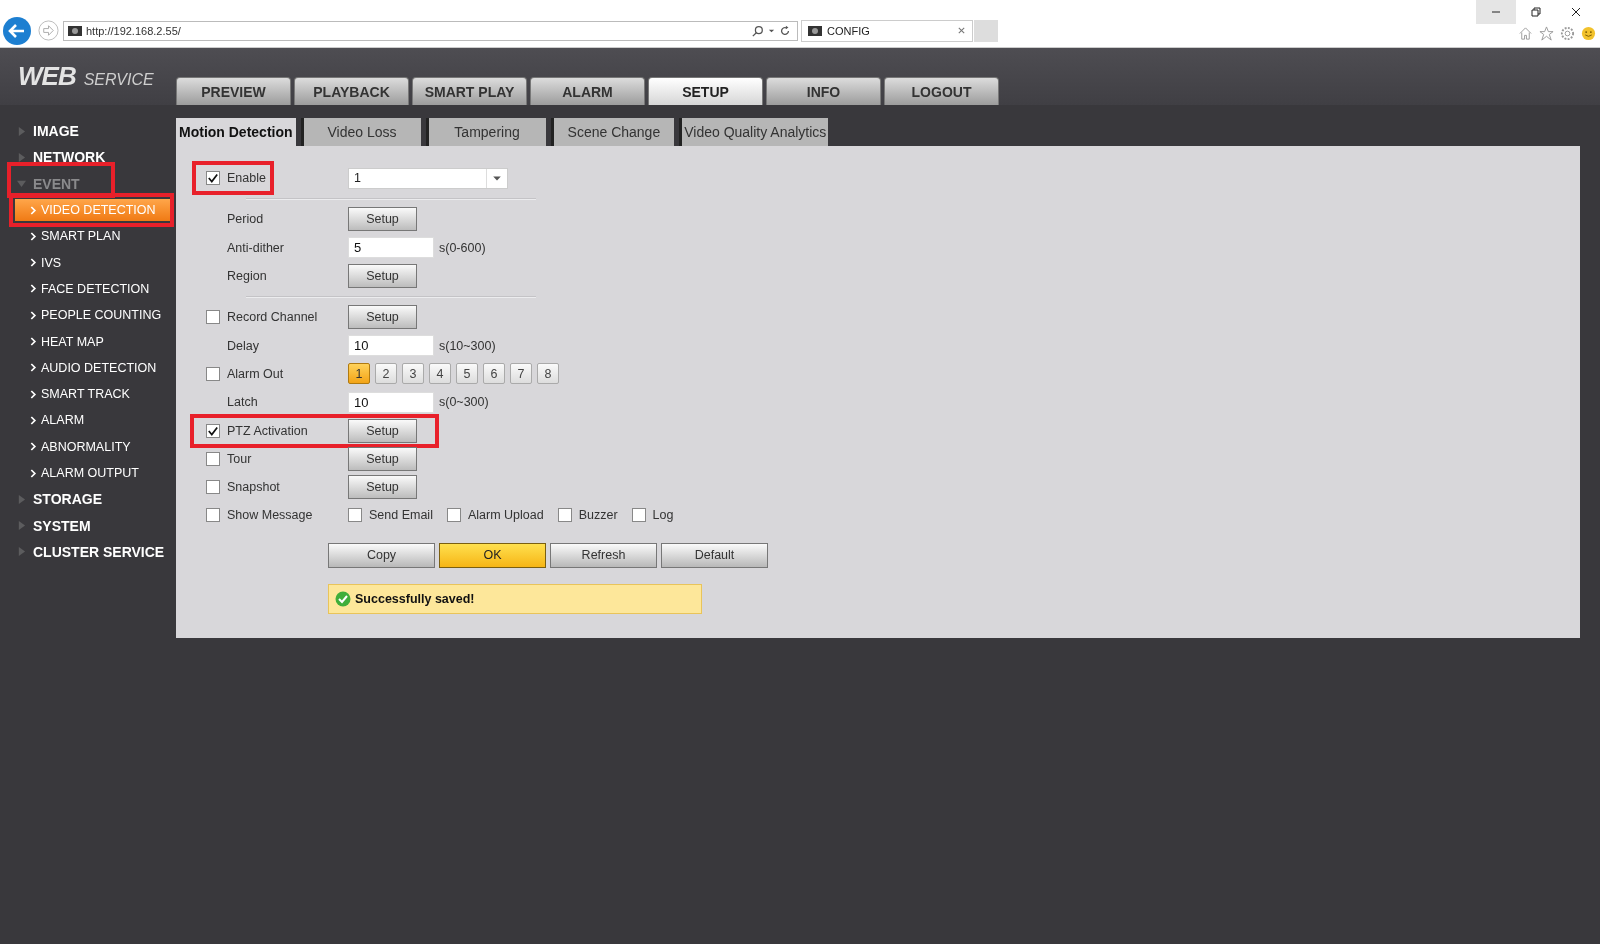 Image resolution: width=1600 pixels, height=944 pixels. I want to click on star-icon, so click(1546, 33).